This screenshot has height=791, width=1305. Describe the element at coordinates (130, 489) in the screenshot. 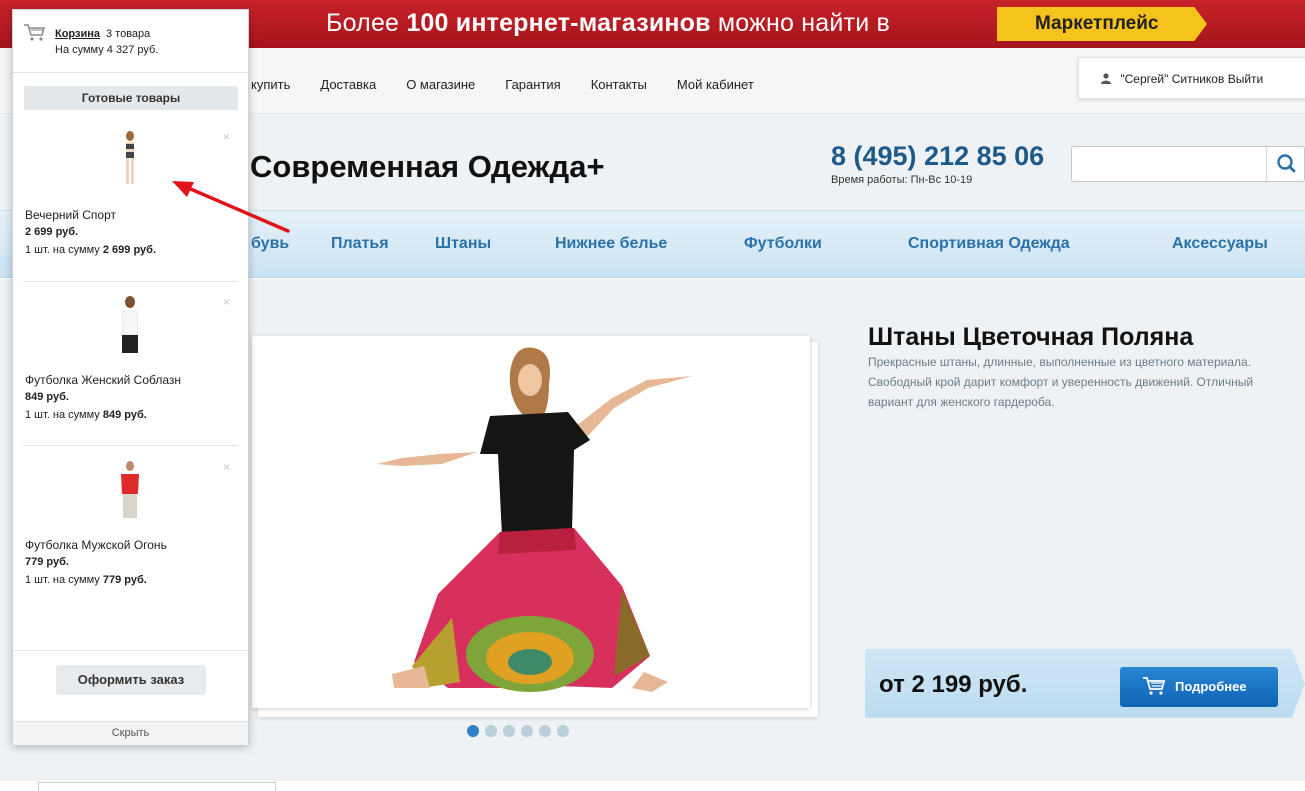

I see `item-image-mens-tshirt` at that location.